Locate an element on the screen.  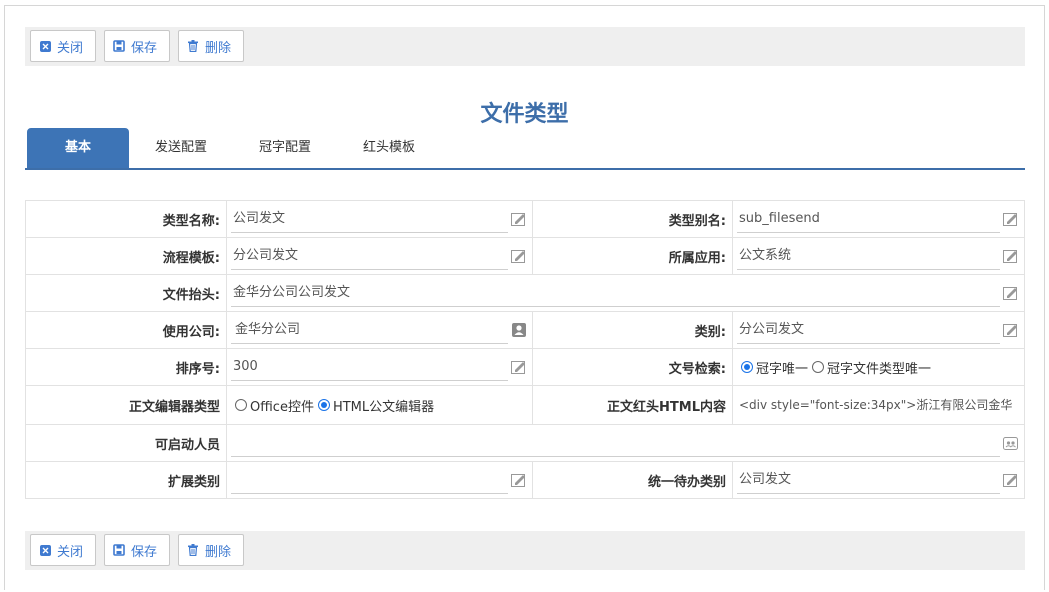
type-name-label: 类型名称: is located at coordinates (126, 219).